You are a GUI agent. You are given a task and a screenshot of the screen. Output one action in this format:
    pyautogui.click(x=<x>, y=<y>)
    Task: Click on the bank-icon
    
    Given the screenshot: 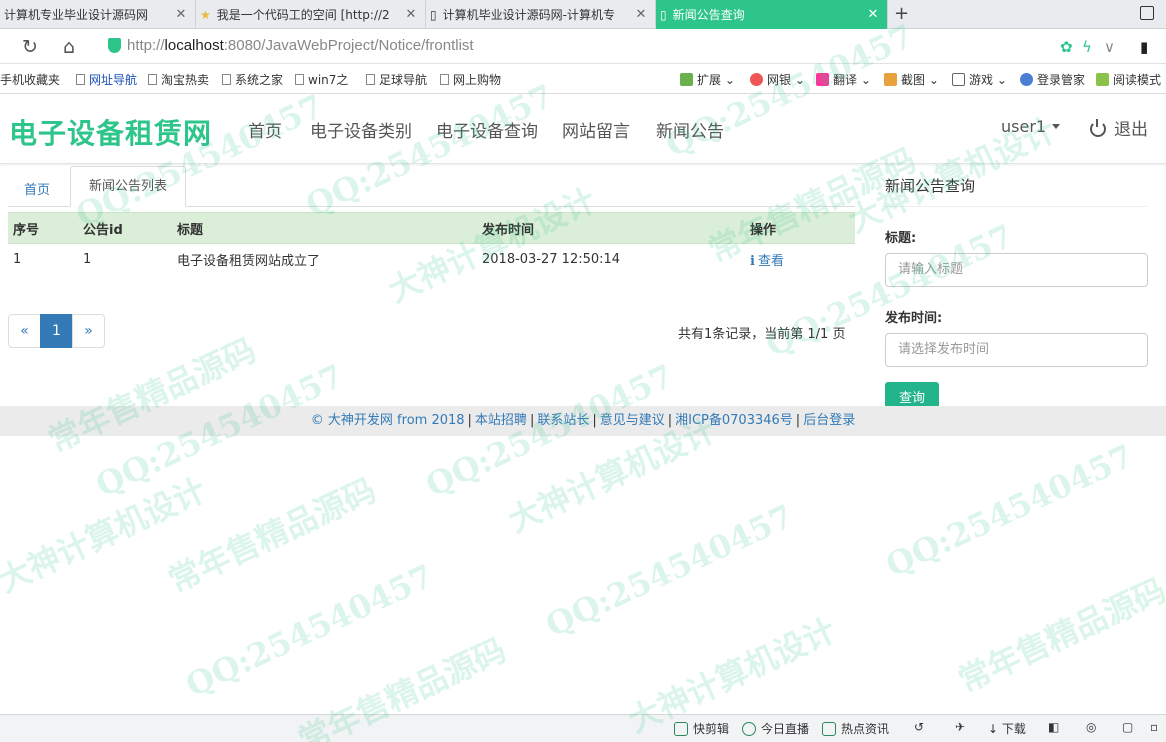 What is the action you would take?
    pyautogui.click(x=756, y=79)
    